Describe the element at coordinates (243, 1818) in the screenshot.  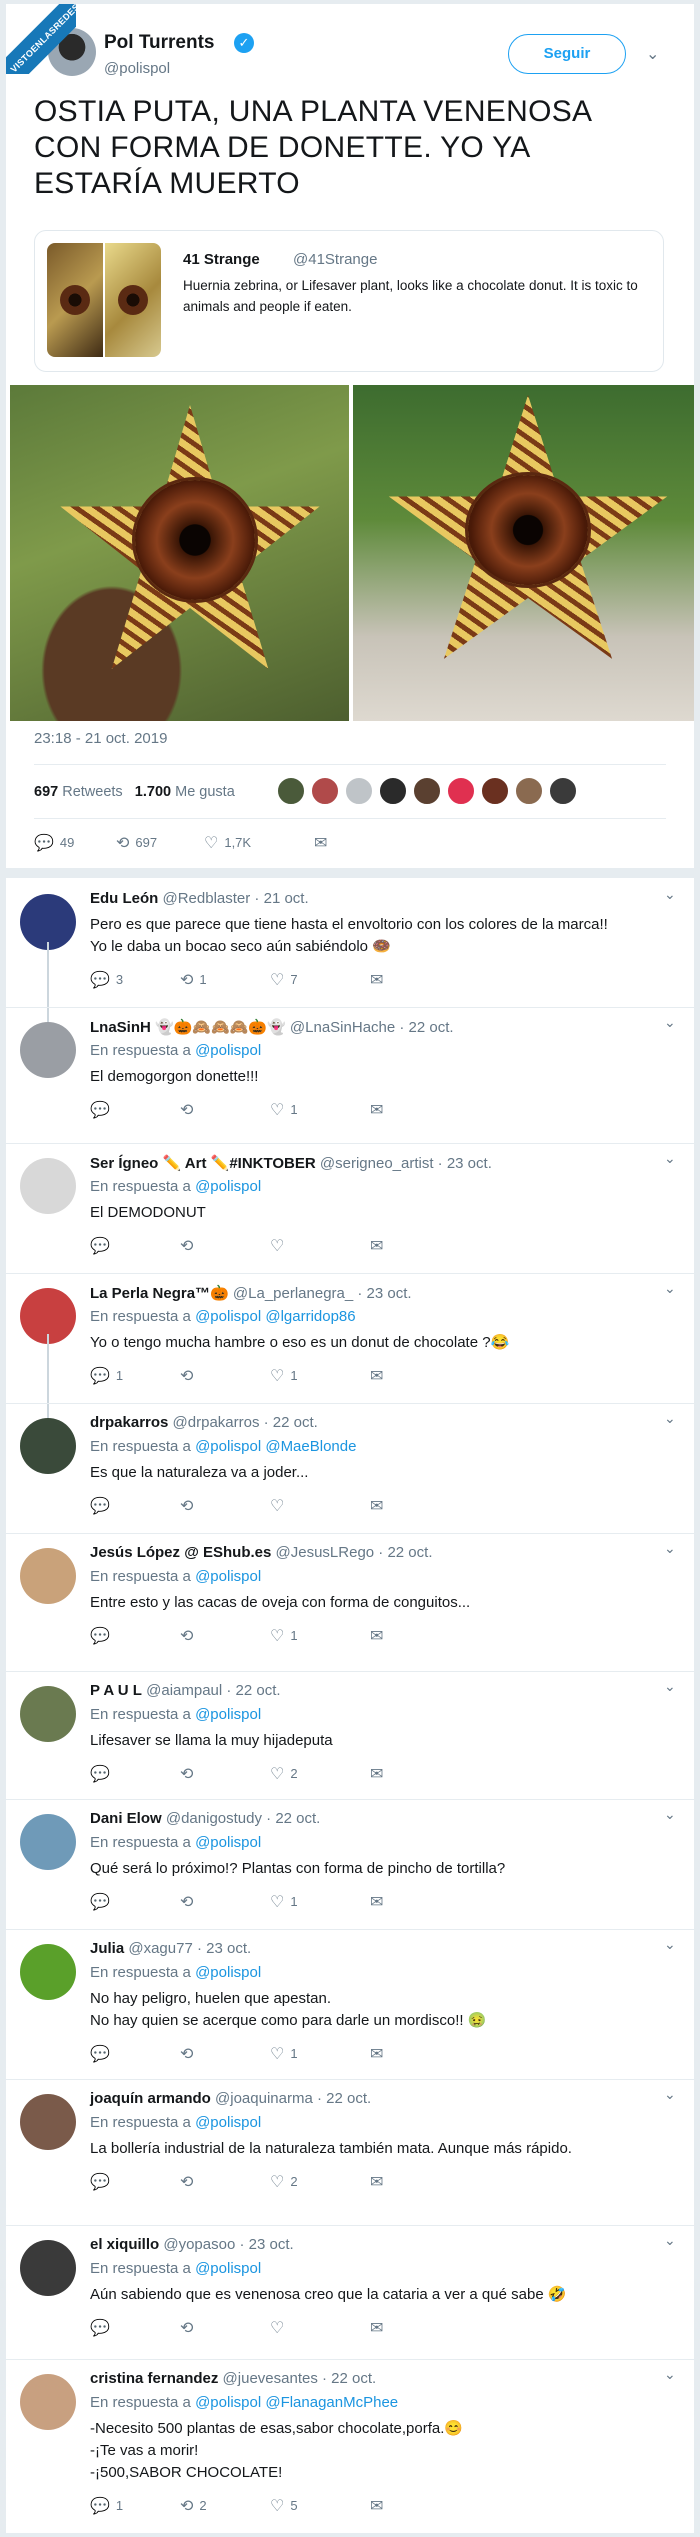
I see `reply-author-handle: @danigostudy · 22 oct.` at that location.